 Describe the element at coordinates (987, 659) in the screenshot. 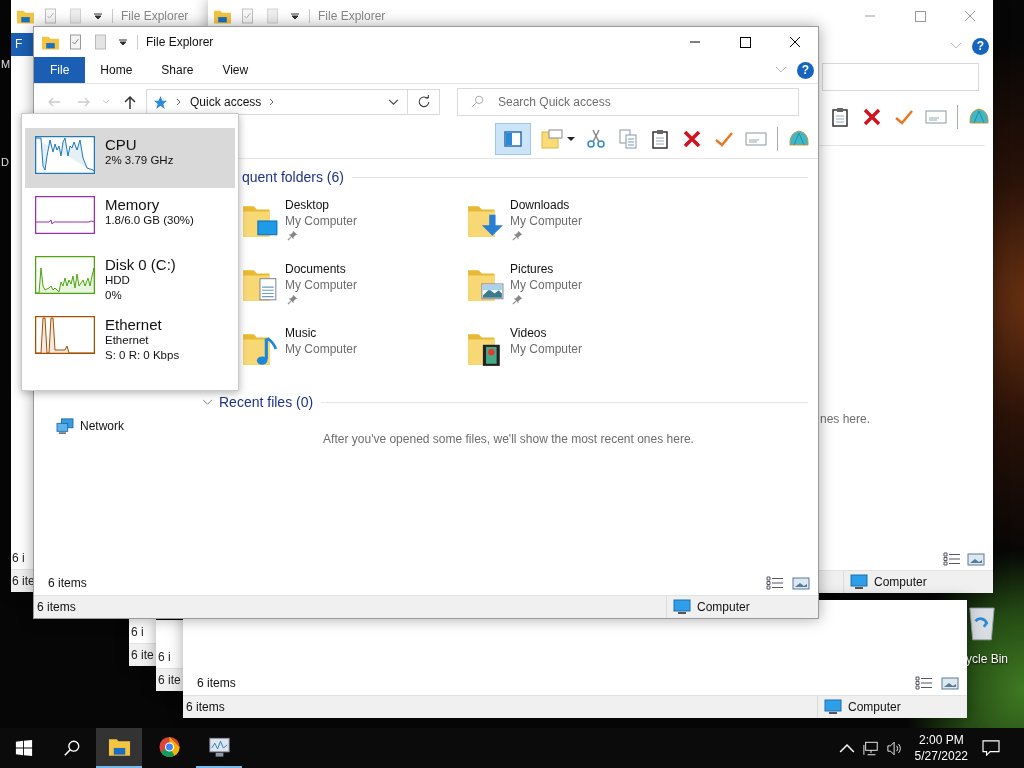

I see `recycle-bin-label: ycle Bin` at that location.